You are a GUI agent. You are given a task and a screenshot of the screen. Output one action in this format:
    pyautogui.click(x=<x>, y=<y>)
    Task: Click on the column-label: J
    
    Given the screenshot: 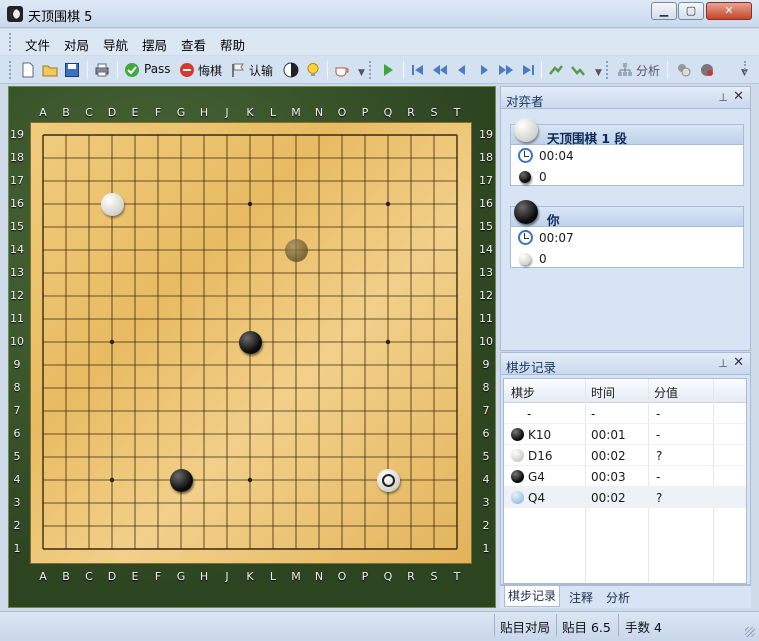 What is the action you would take?
    pyautogui.click(x=227, y=576)
    